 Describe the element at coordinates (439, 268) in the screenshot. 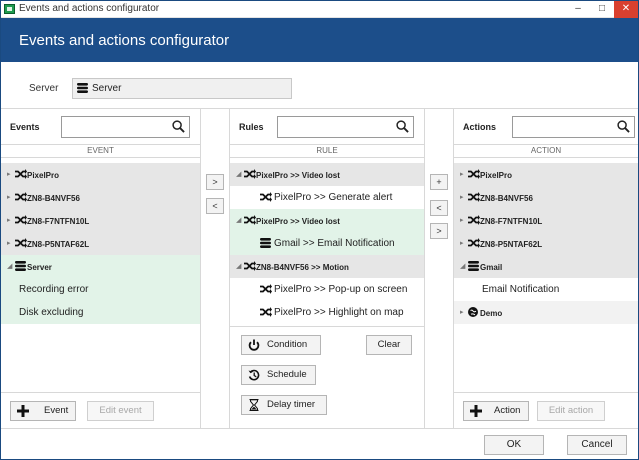

I see `right-transfer-column: + < >` at that location.